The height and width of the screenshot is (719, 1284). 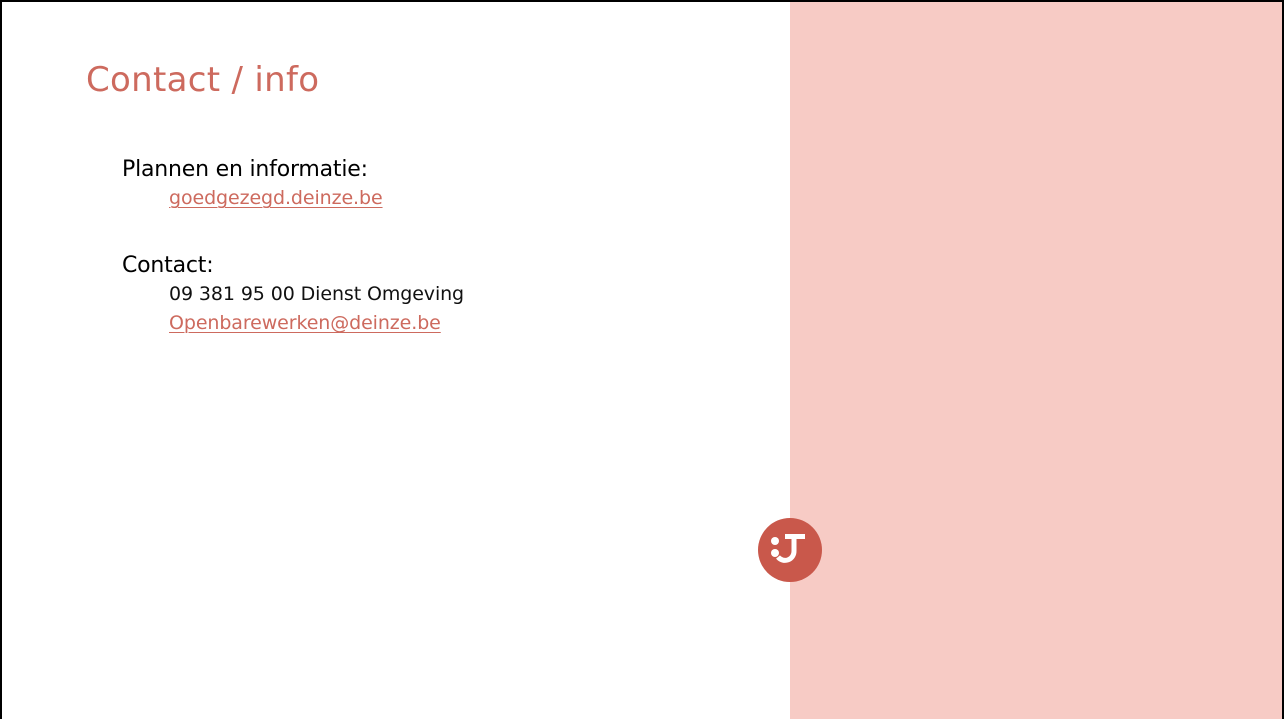 I want to click on contact-phone: 09 381 95 00 Dienst Omgeving, so click(x=317, y=294).